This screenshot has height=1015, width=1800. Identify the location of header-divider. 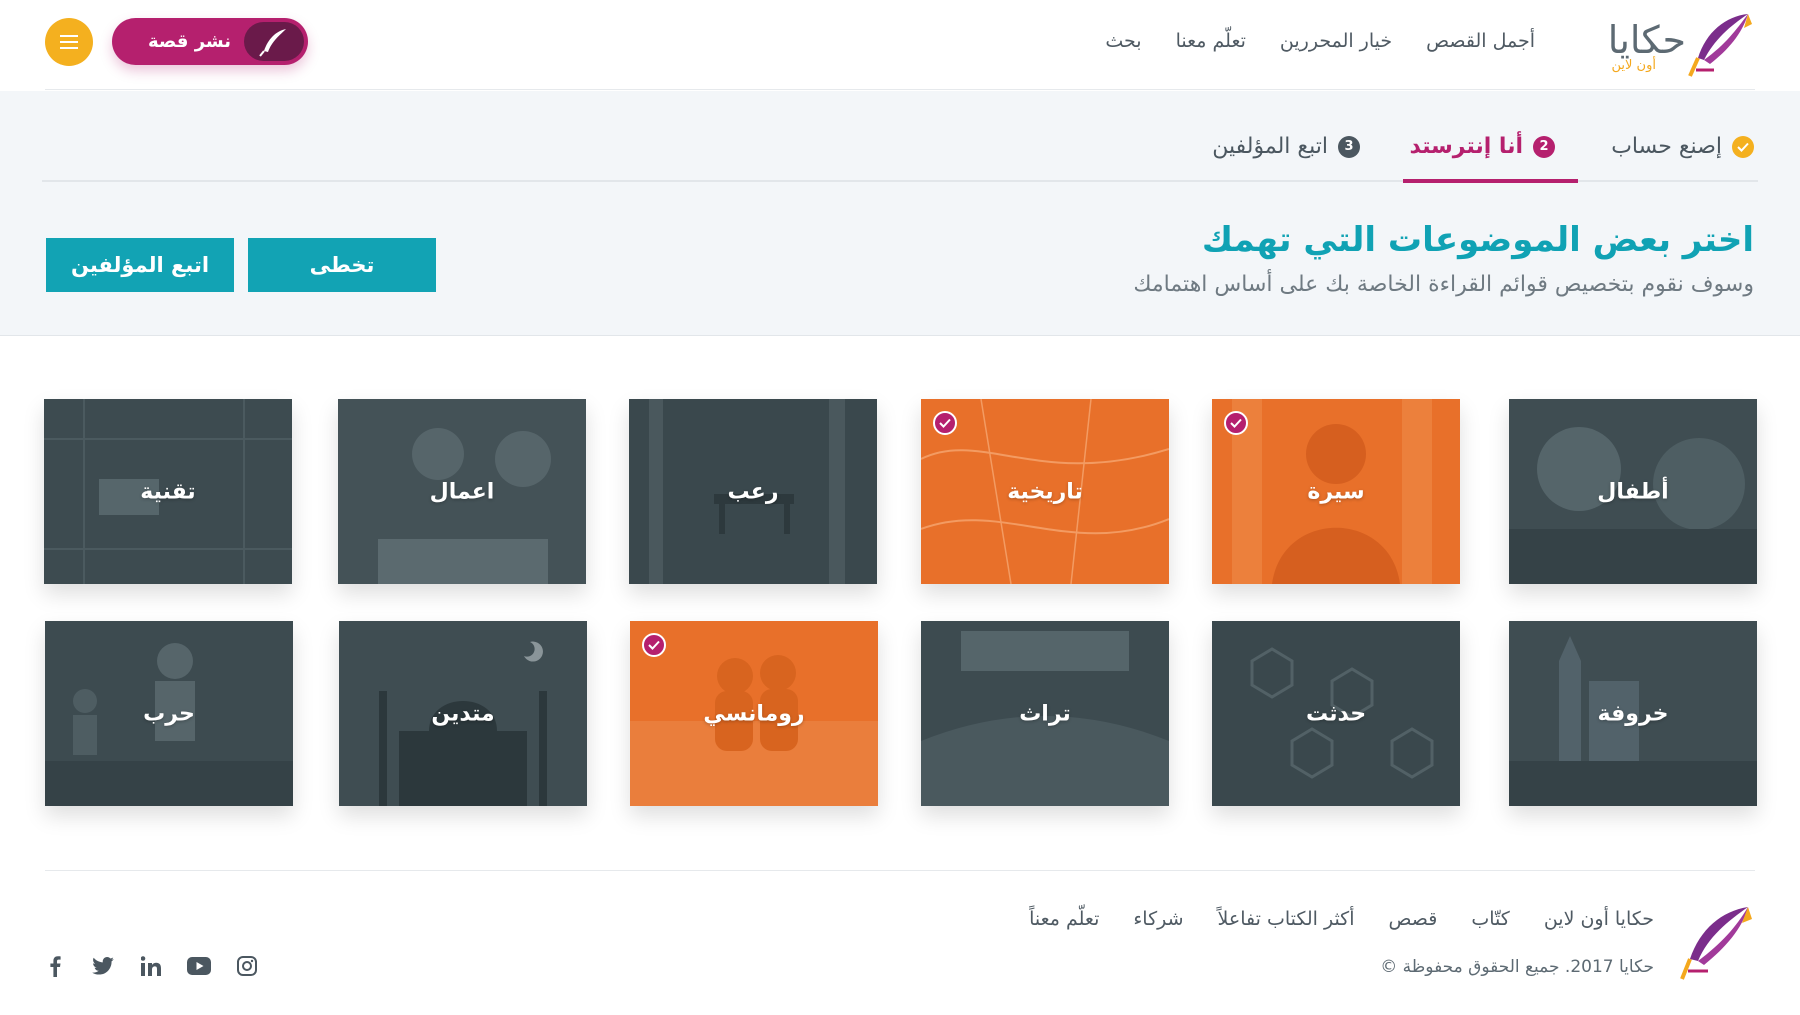
(900, 89).